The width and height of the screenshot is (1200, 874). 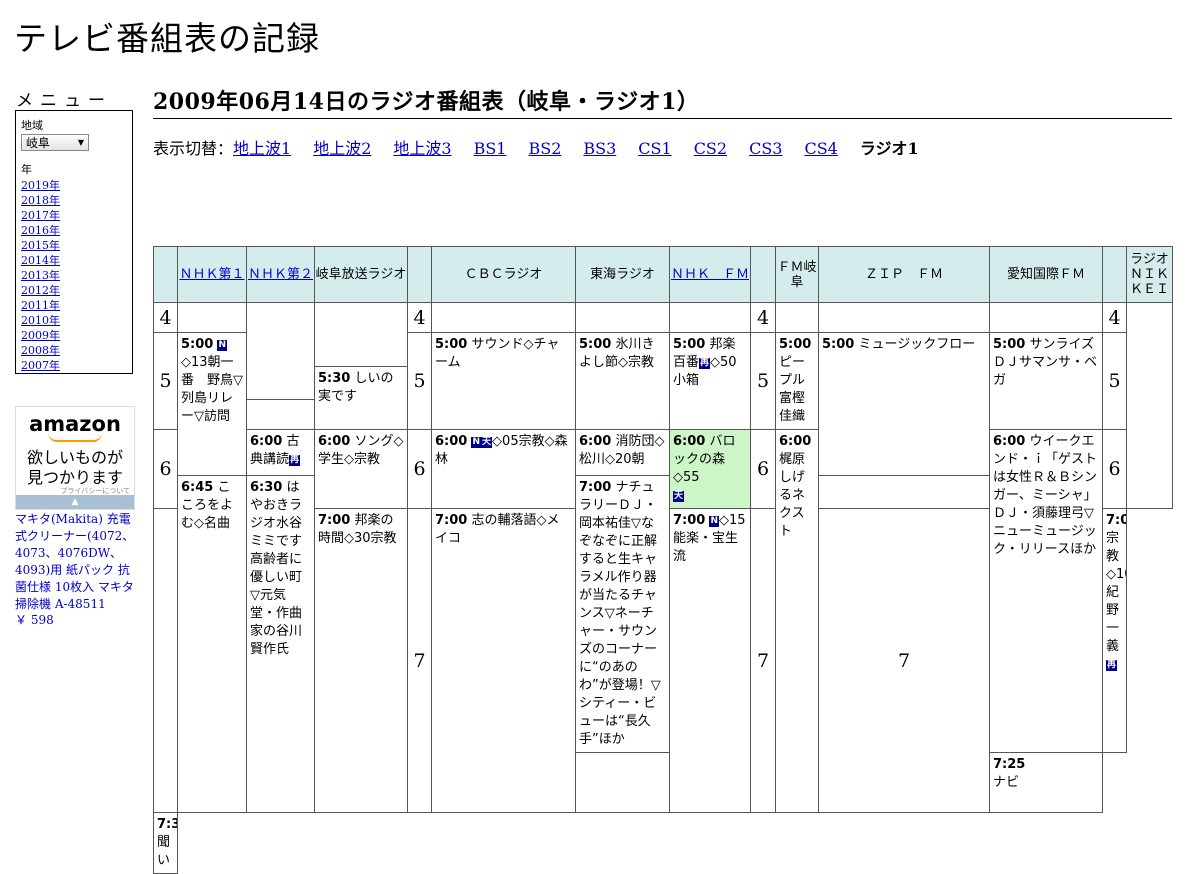 I want to click on channel-header-gbs: 岐阜放送ラジオ, so click(x=361, y=274).